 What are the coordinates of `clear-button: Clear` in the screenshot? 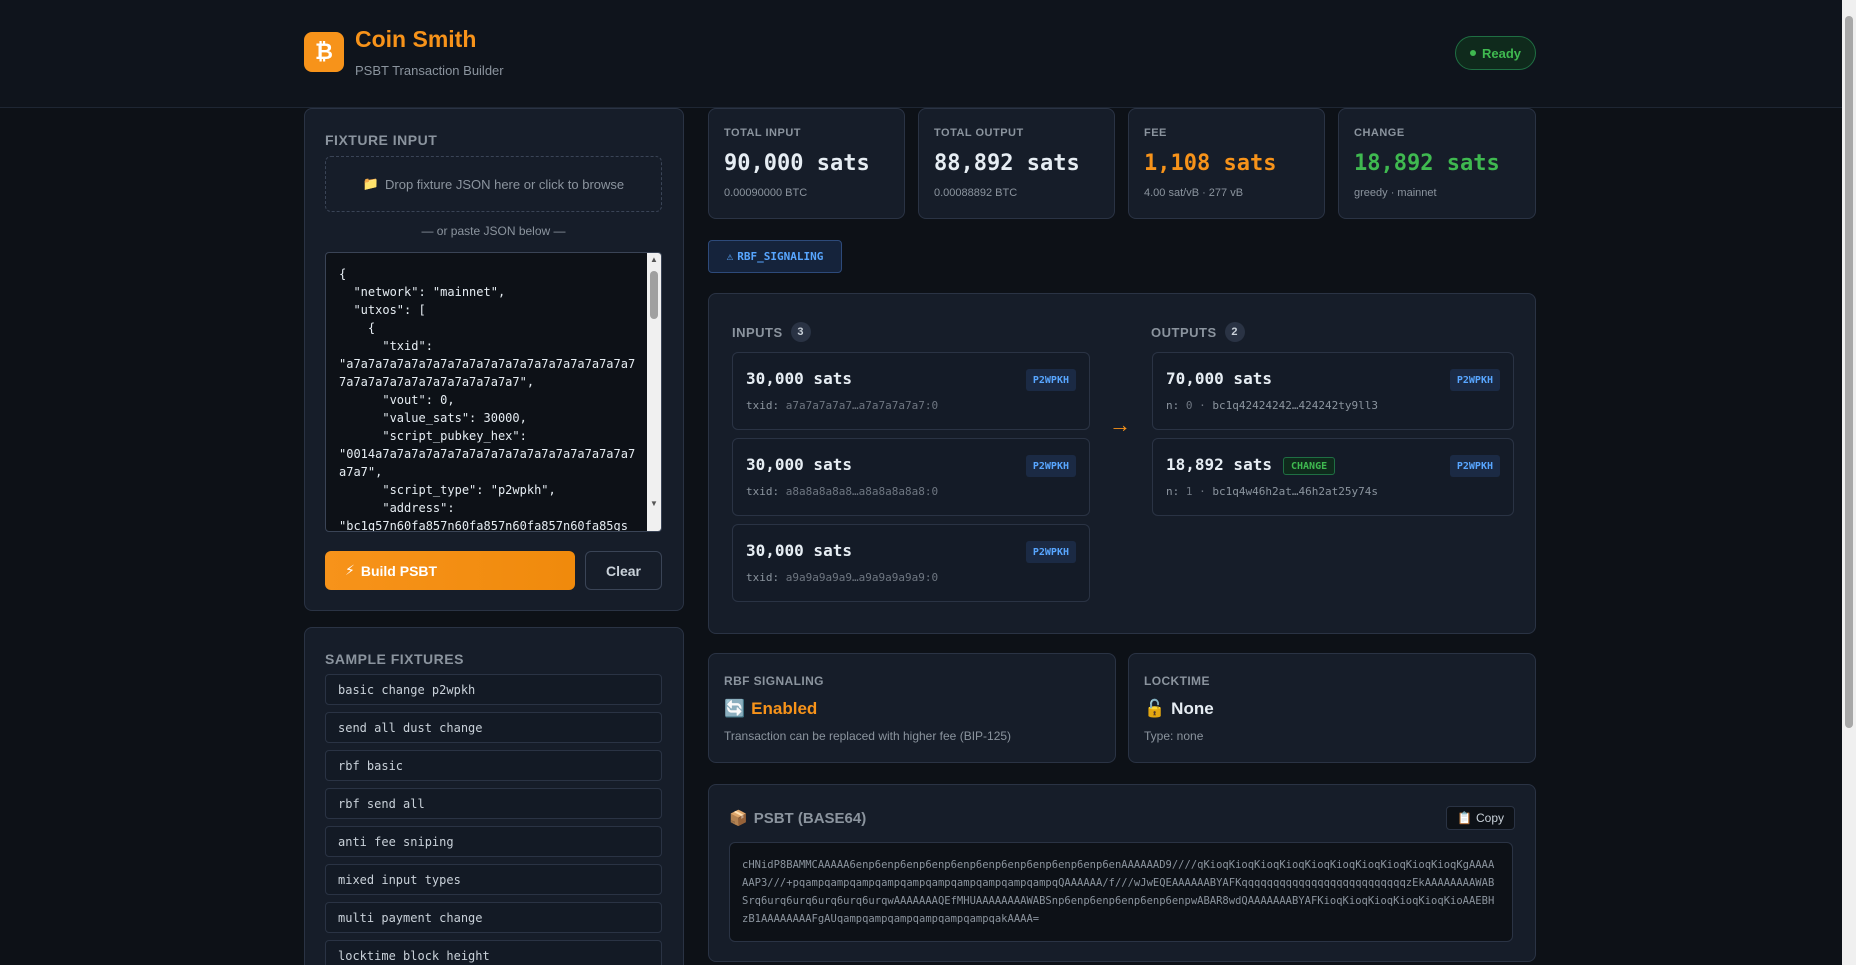 It's located at (623, 570).